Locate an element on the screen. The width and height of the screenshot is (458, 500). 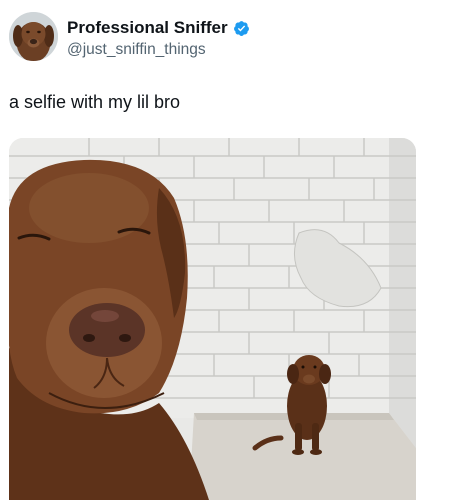
display-name-row: Professional Sniffer is located at coordinates (158, 28).